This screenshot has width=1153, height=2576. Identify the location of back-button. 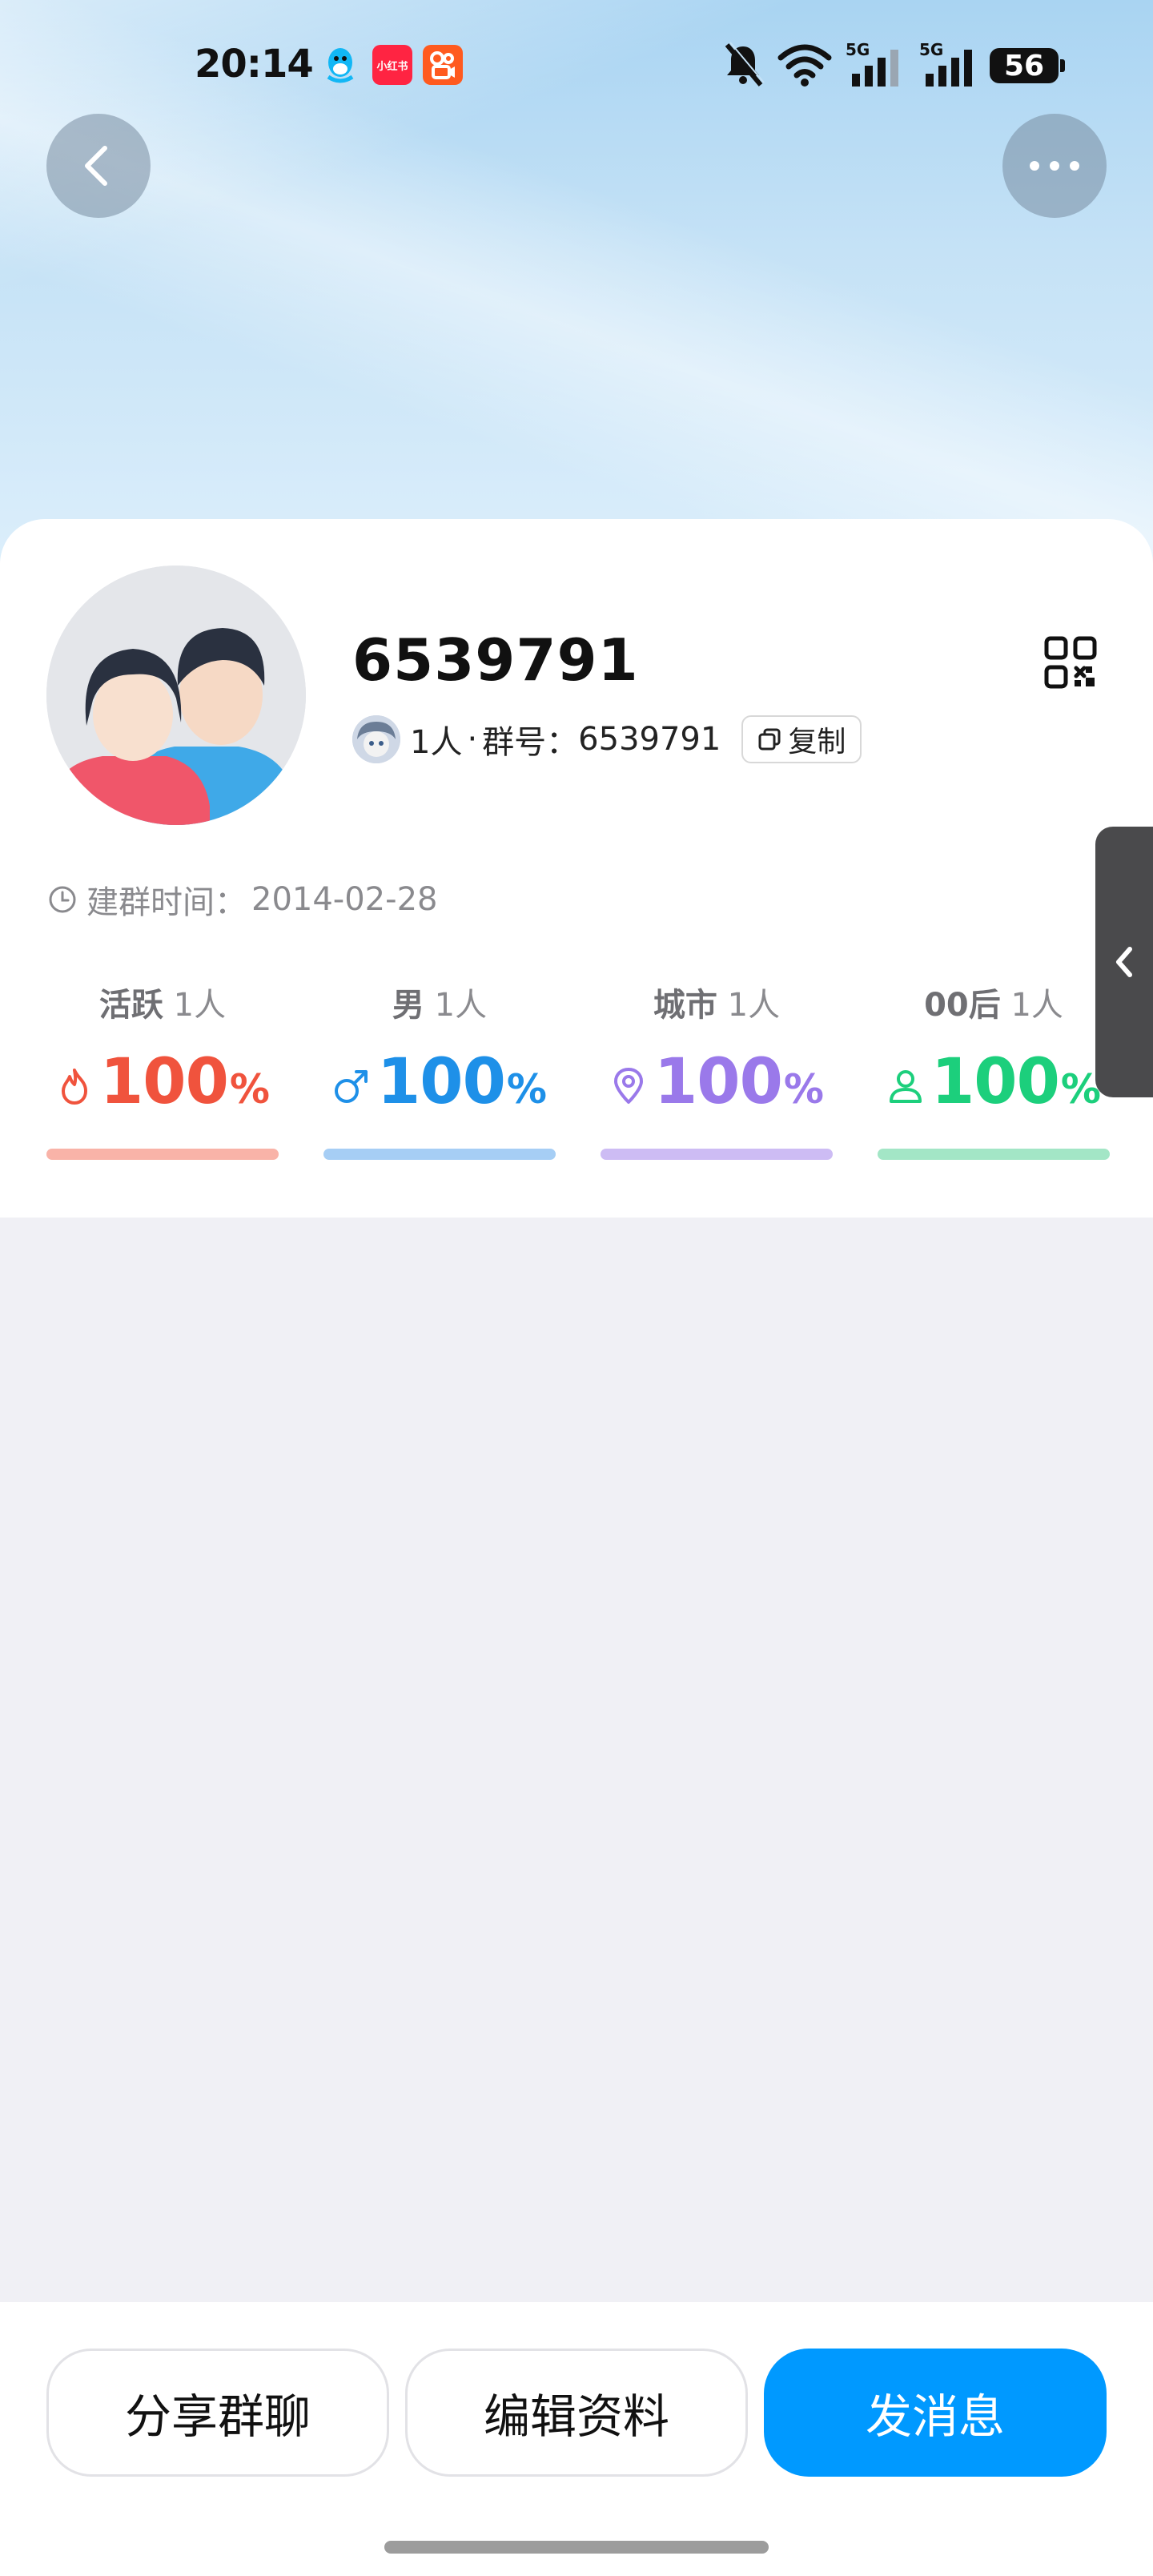
(99, 166).